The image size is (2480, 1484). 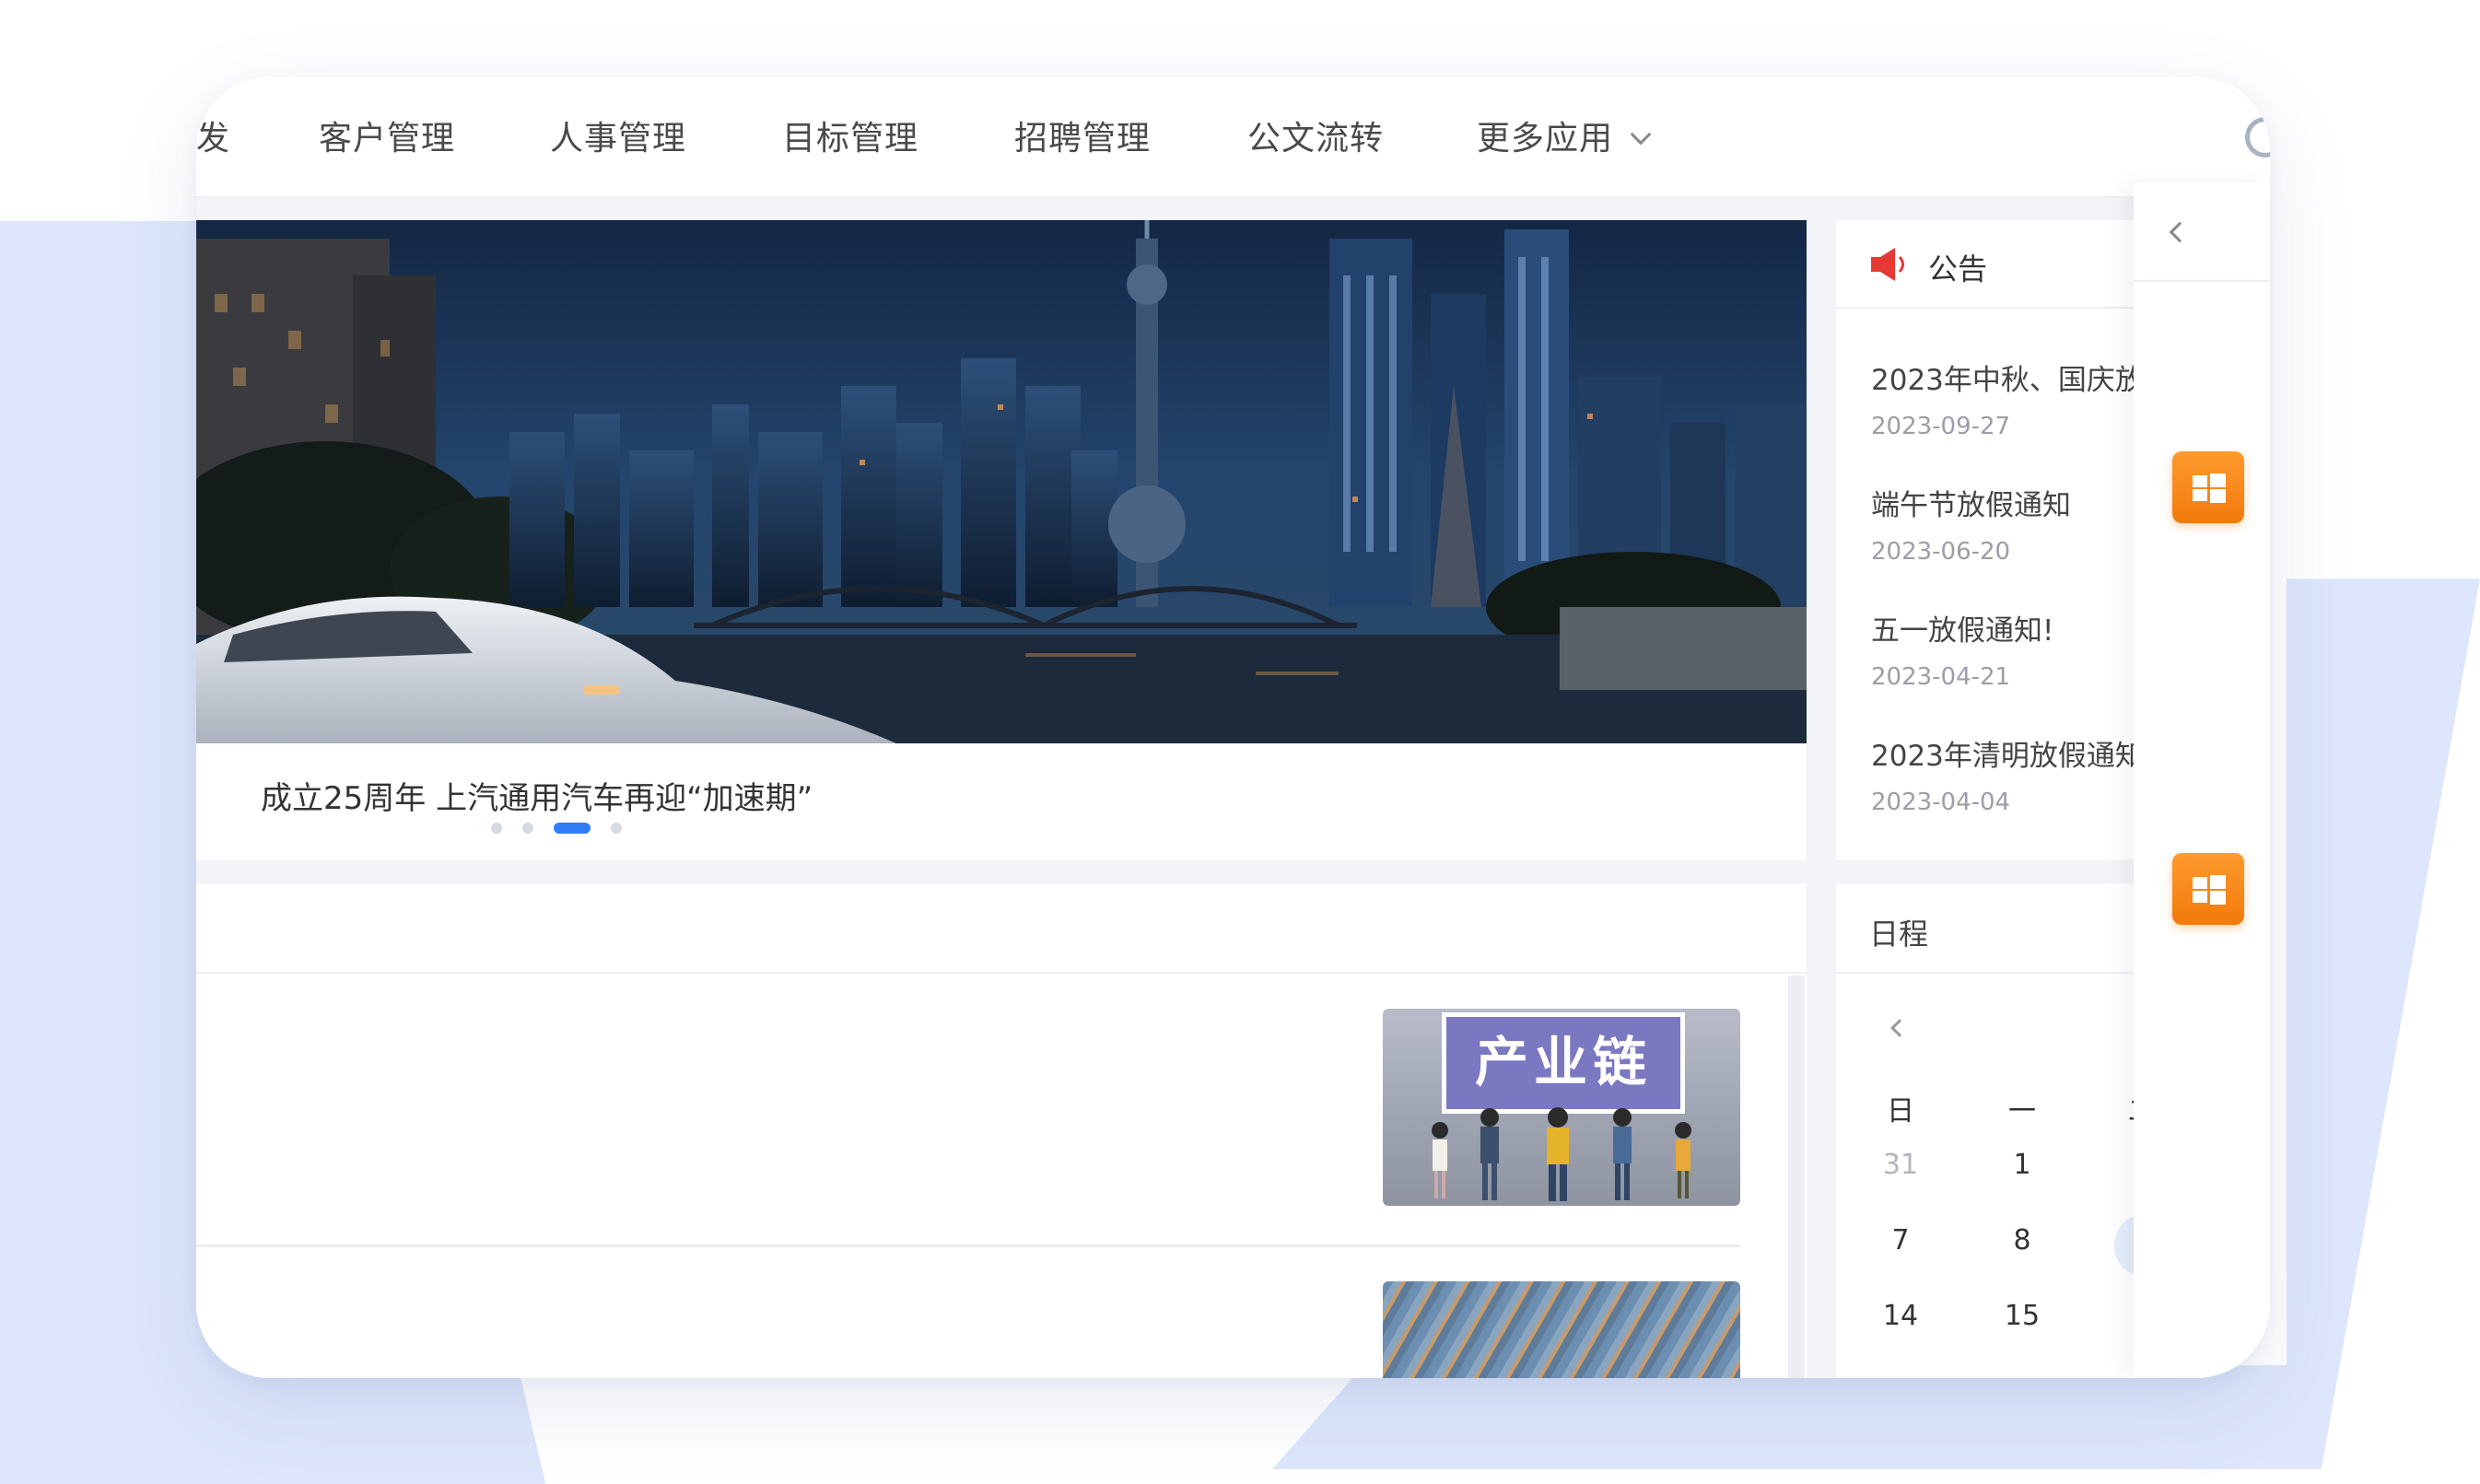 What do you see at coordinates (850, 135) in the screenshot?
I see `nav-item-goals: 目标管理` at bounding box center [850, 135].